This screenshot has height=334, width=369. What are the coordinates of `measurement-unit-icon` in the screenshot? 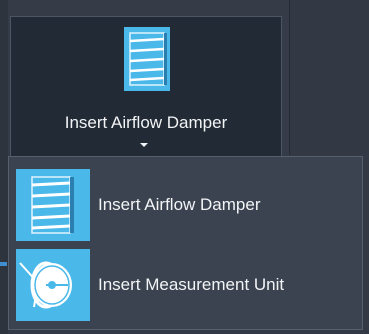 It's located at (53, 285).